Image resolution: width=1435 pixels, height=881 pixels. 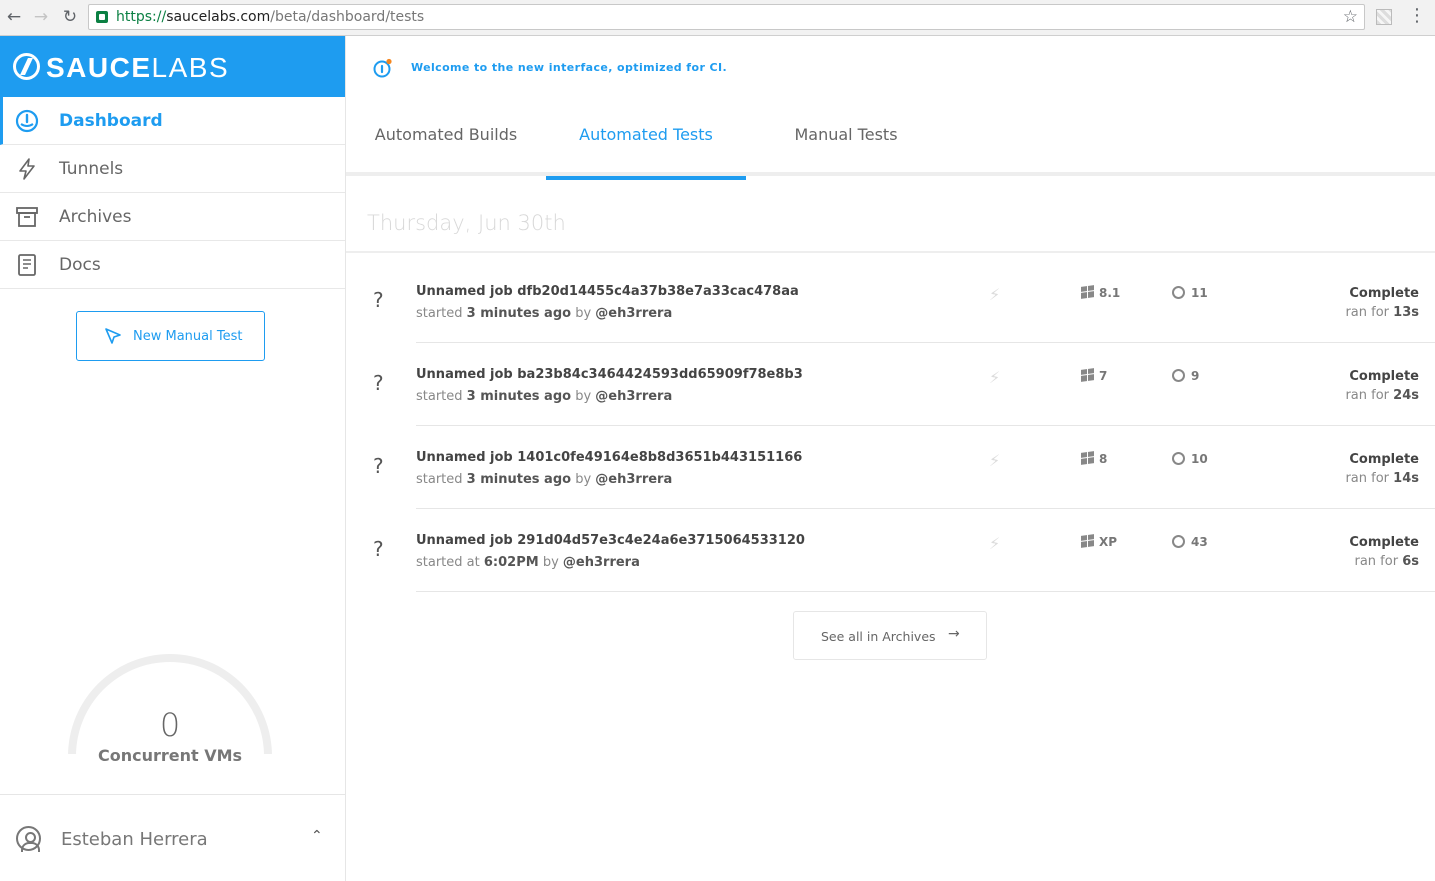 I want to click on saucelabs-logo-icon, so click(x=26, y=66).